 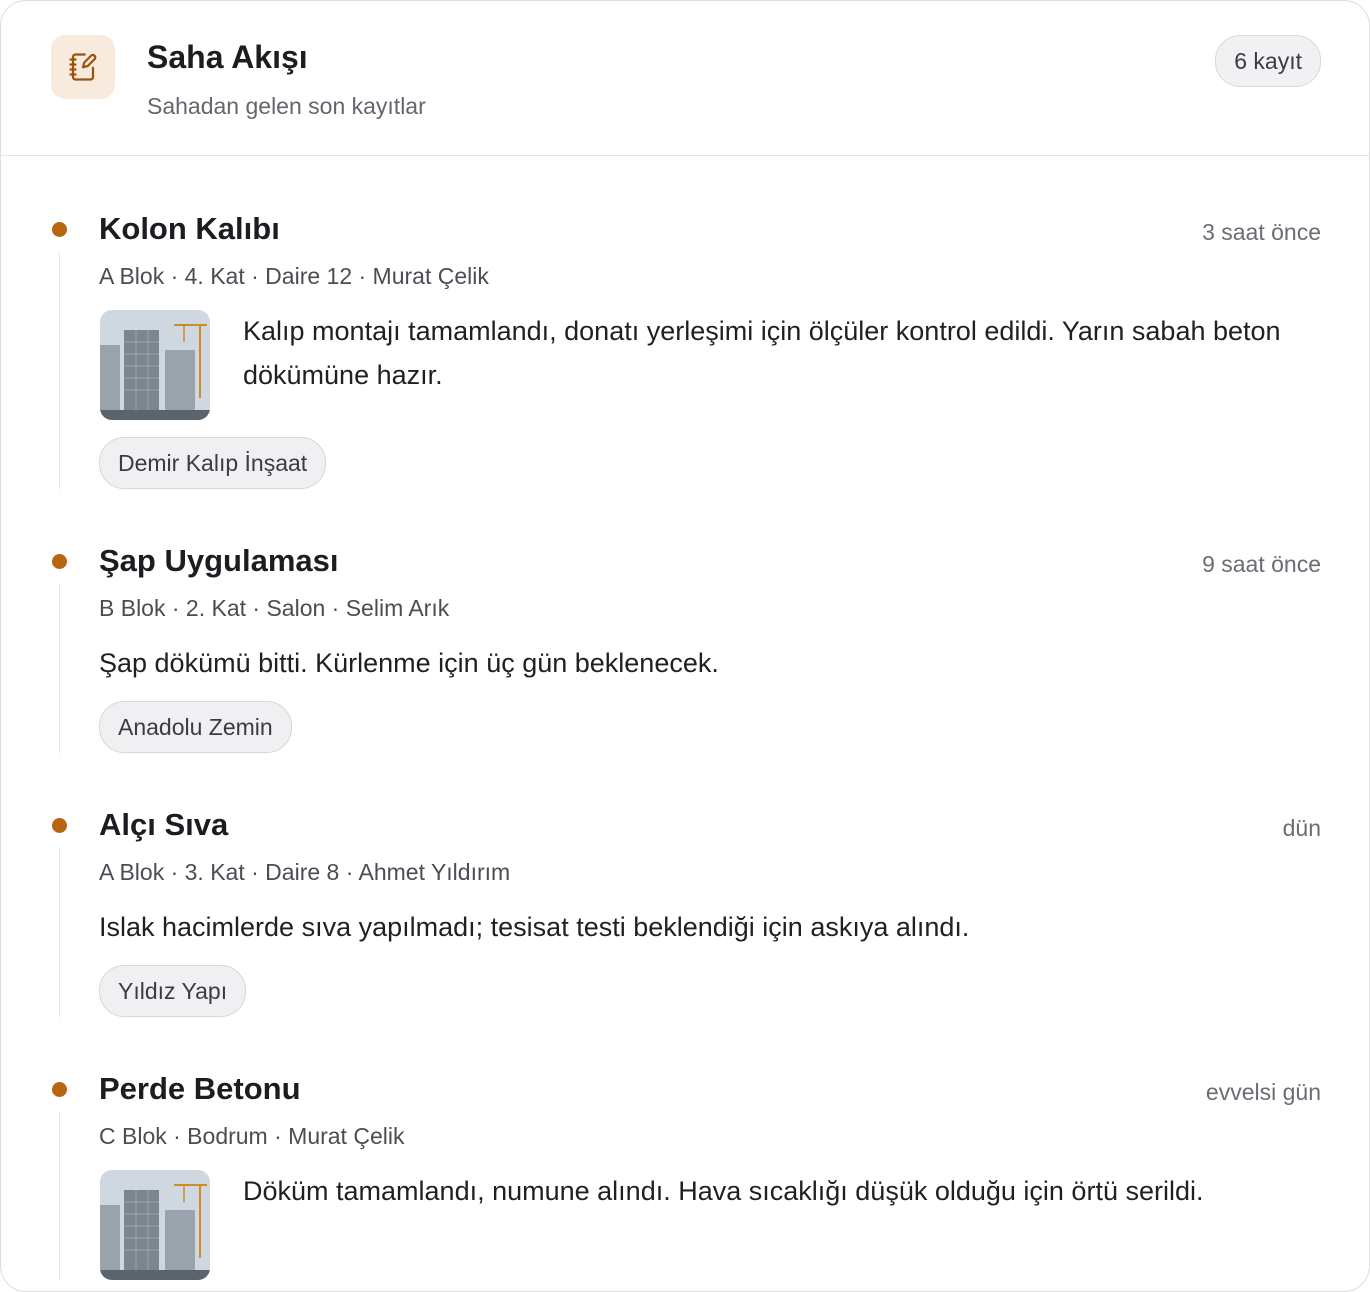 What do you see at coordinates (200, 1088) in the screenshot?
I see `entry-title: Perde Betonu` at bounding box center [200, 1088].